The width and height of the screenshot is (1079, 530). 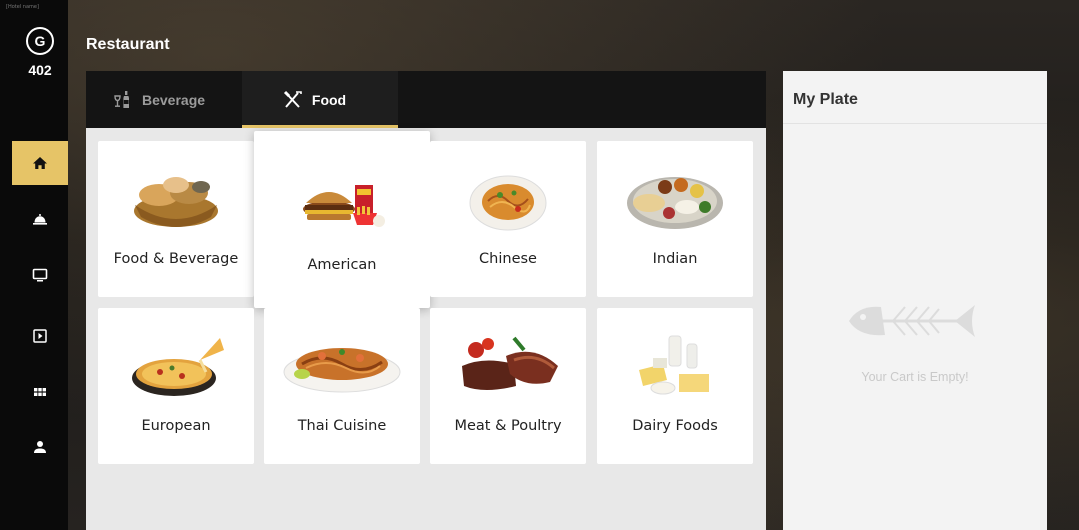 I want to click on page-title: Restaurant, so click(x=128, y=44).